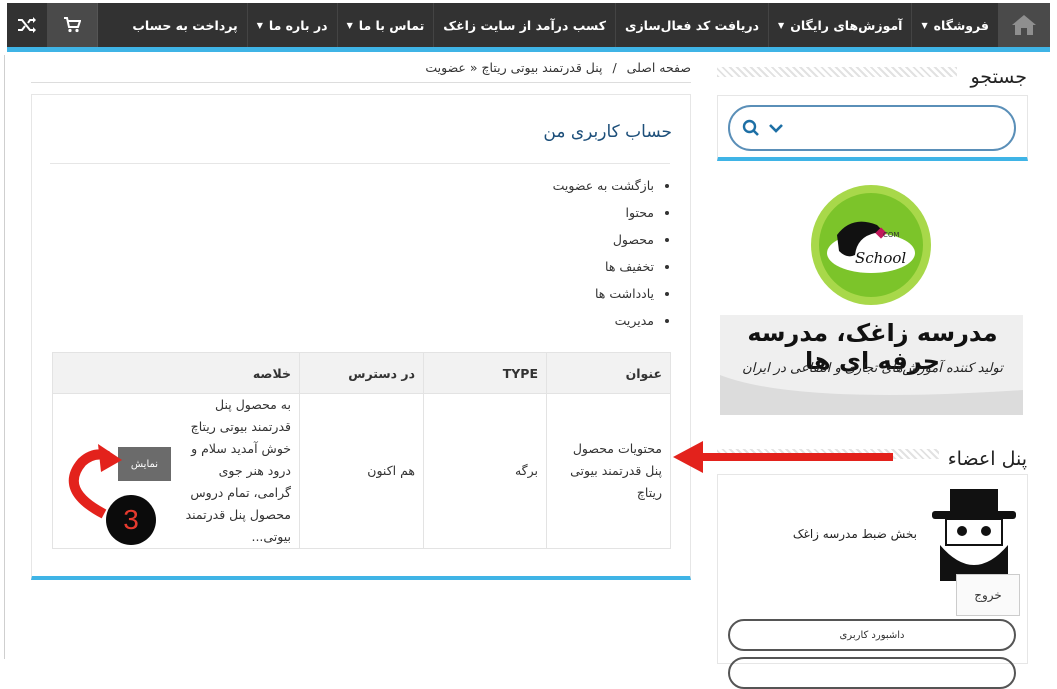  I want to click on step-badge: 3, so click(131, 520).